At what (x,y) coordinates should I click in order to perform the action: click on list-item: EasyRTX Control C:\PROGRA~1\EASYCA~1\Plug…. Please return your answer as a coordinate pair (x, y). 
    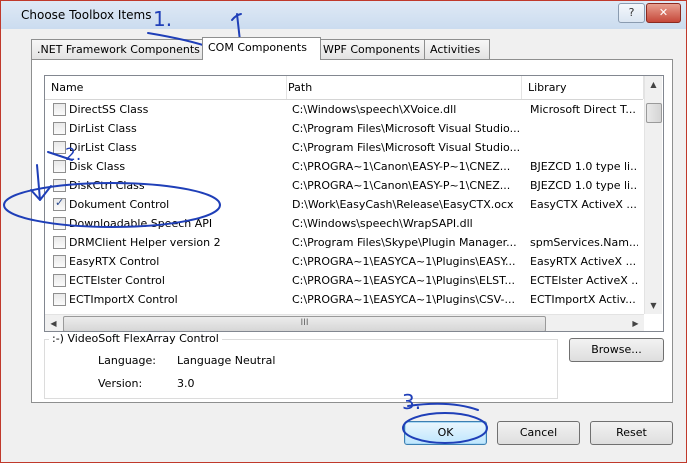
    Looking at the image, I should click on (344, 261).